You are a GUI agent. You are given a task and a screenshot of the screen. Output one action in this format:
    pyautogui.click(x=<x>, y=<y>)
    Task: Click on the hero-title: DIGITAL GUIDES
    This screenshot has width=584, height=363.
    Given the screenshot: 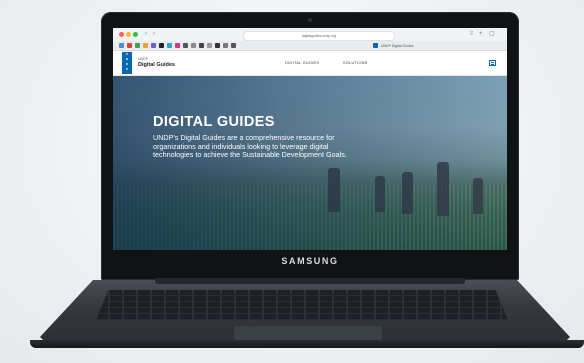 What is the action you would take?
    pyautogui.click(x=214, y=122)
    